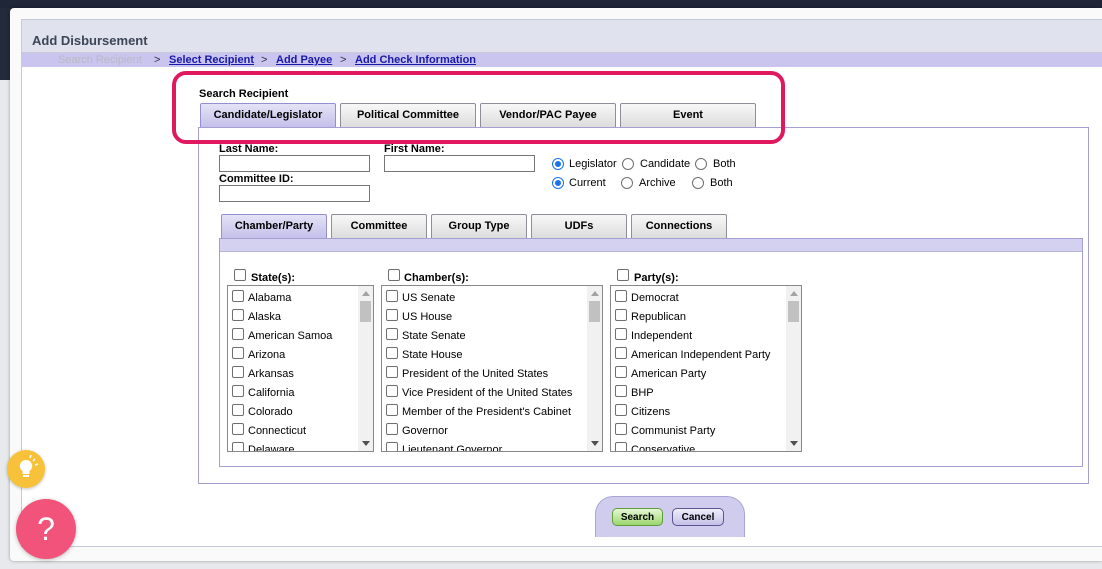 Image resolution: width=1102 pixels, height=569 pixels. What do you see at coordinates (700, 374) in the screenshot?
I see `list-item: American Party` at bounding box center [700, 374].